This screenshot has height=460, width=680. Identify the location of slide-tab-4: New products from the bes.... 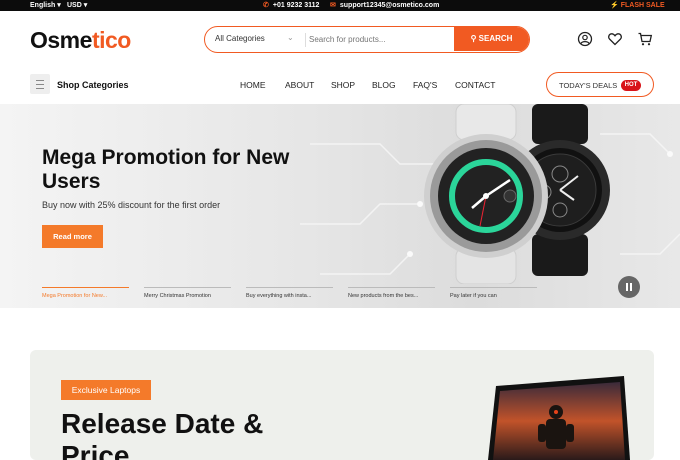
(391, 293).